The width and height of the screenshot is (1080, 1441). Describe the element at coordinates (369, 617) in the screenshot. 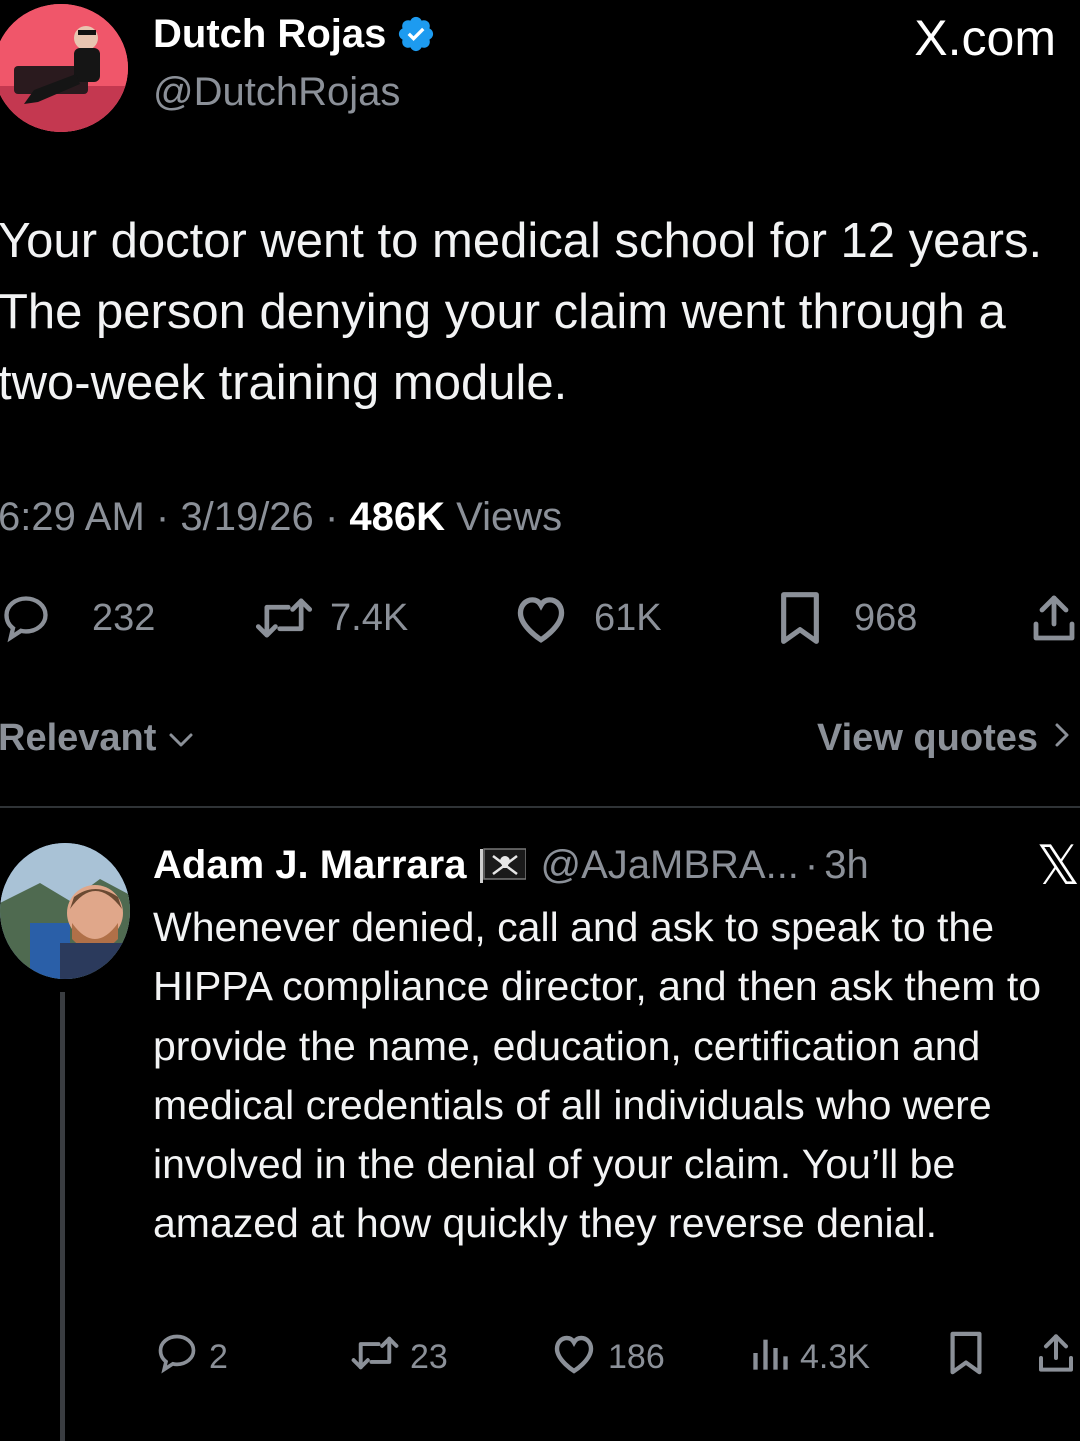

I see `repost-count: 7.4K` at that location.